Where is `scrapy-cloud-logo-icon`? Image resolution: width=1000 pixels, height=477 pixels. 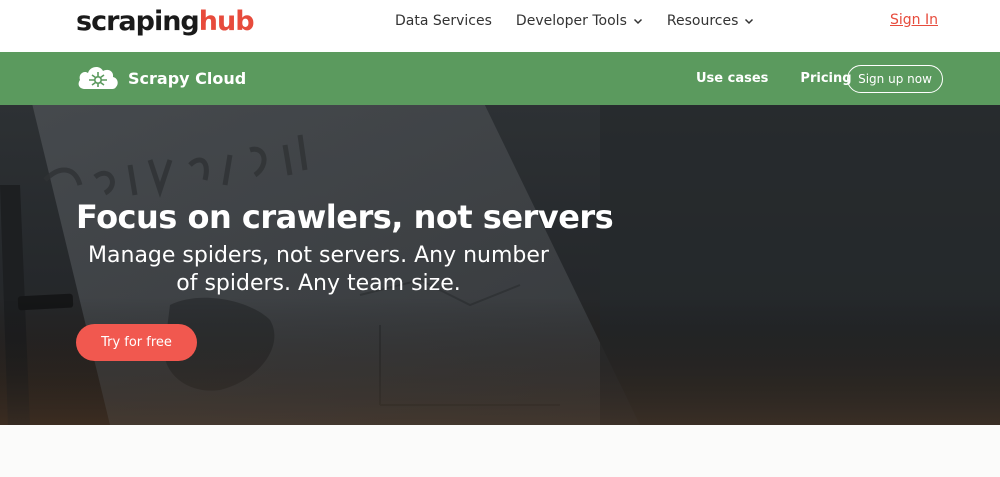
scrapy-cloud-logo-icon is located at coordinates (98, 78).